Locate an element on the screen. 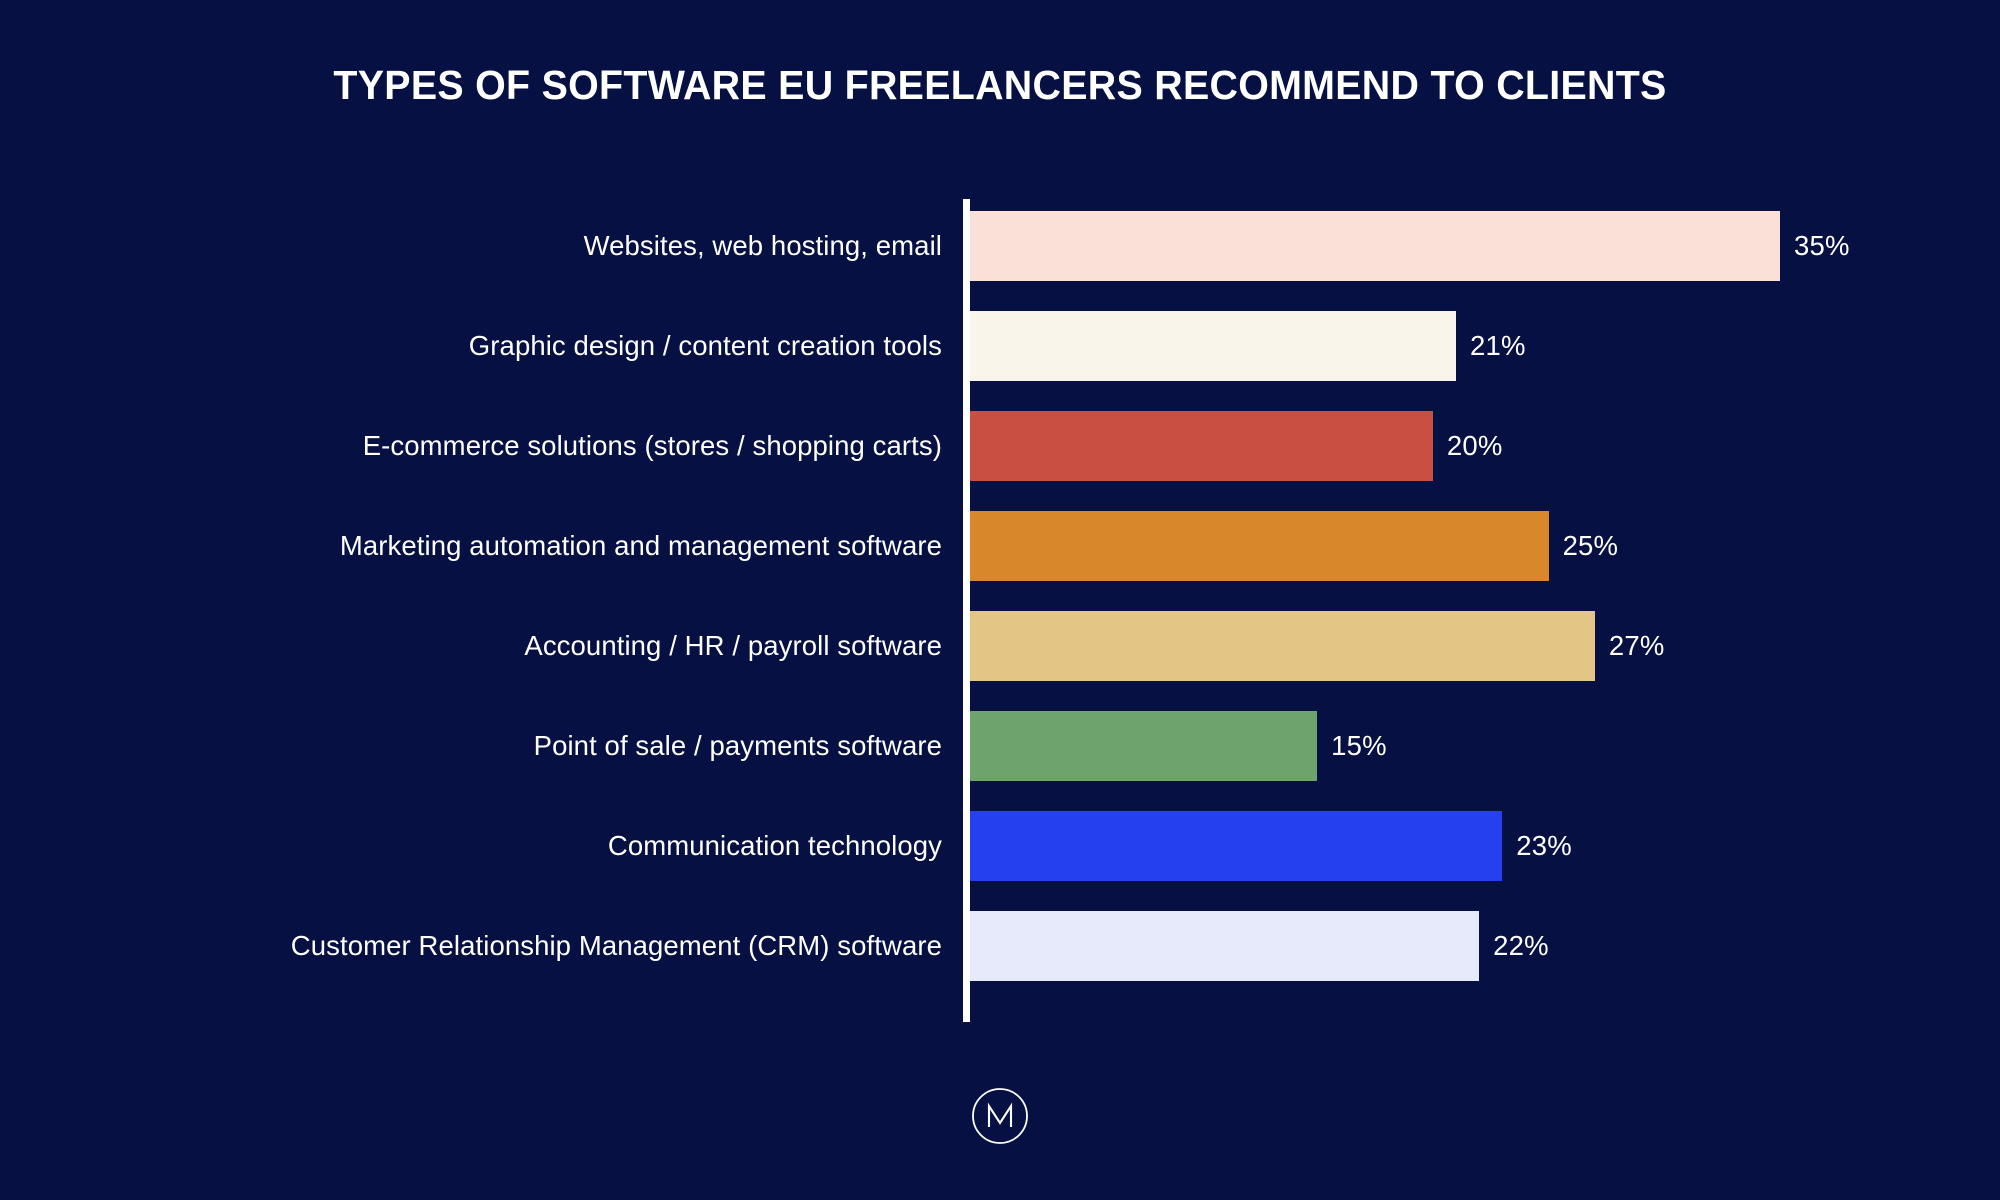 The image size is (2000, 1200). bar-row: Websites, web hosting, email 35% is located at coordinates (1000, 246).